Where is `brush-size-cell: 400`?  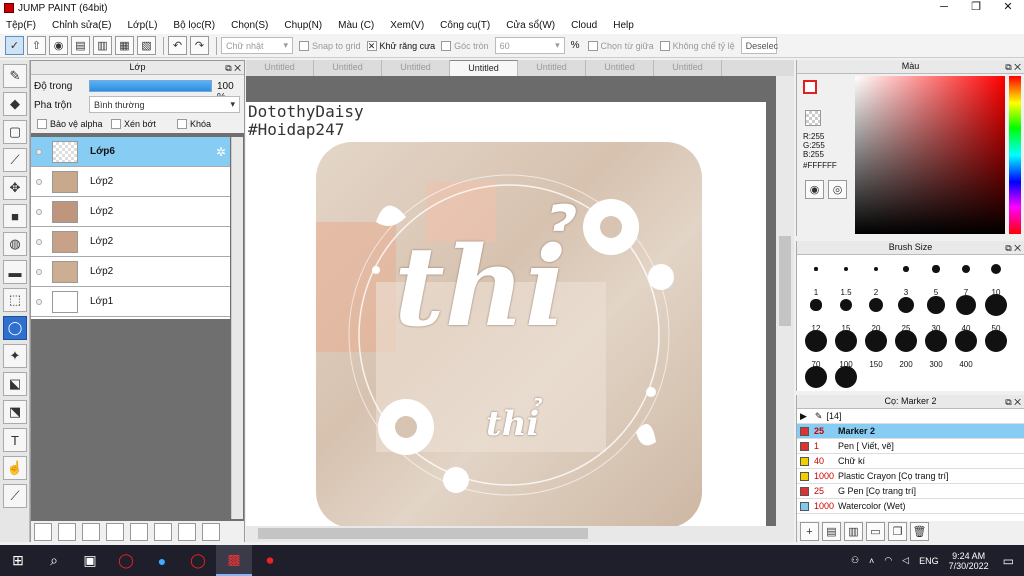
brush-size-cell: 400 is located at coordinates (966, 349).